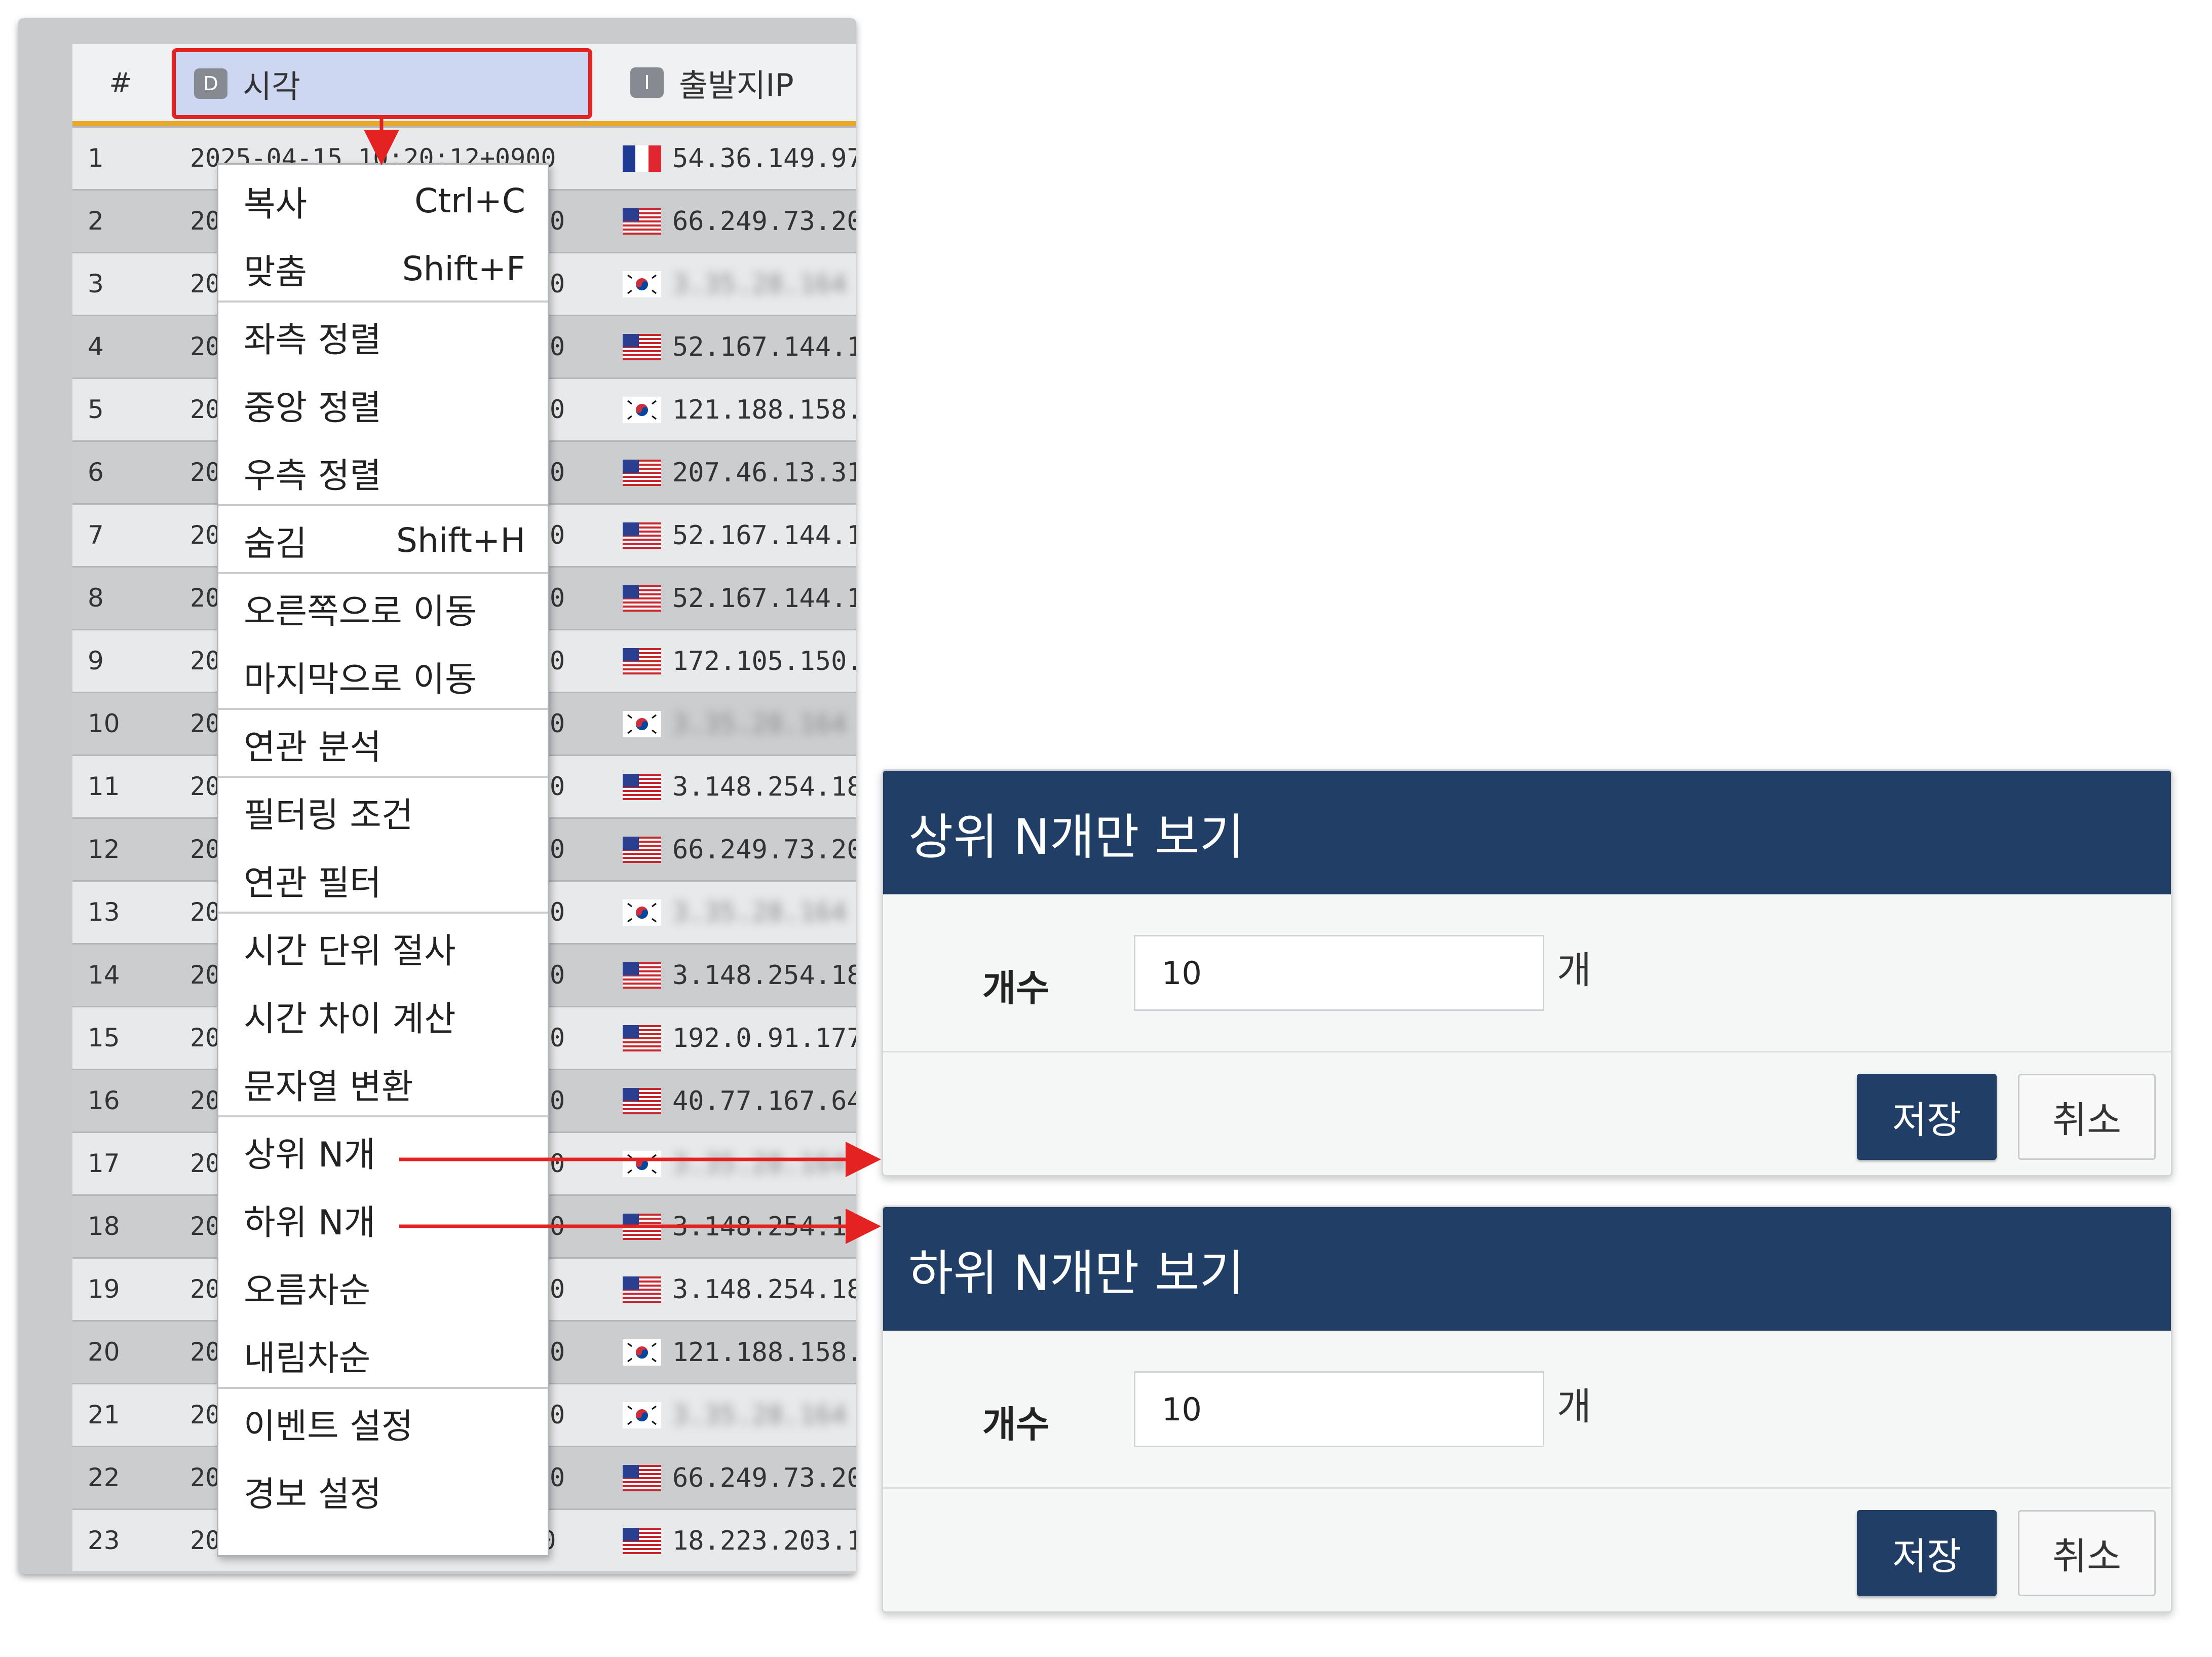 The image size is (2212, 1657). Describe the element at coordinates (383, 540) in the screenshot. I see `menu-item: 숨김 Shift+H` at that location.